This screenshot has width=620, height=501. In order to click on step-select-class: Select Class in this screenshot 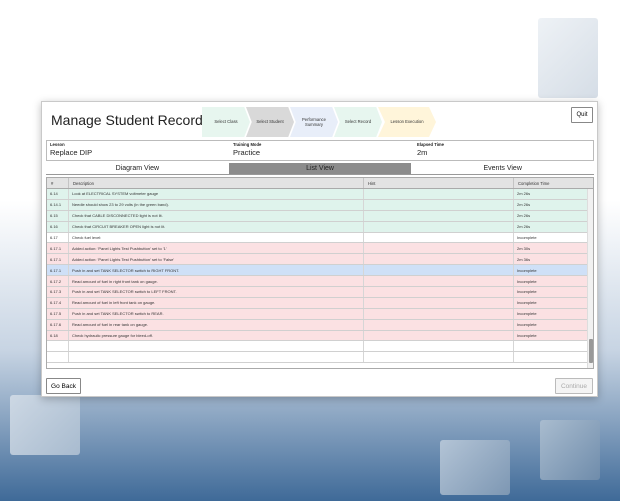, I will do `click(226, 122)`.